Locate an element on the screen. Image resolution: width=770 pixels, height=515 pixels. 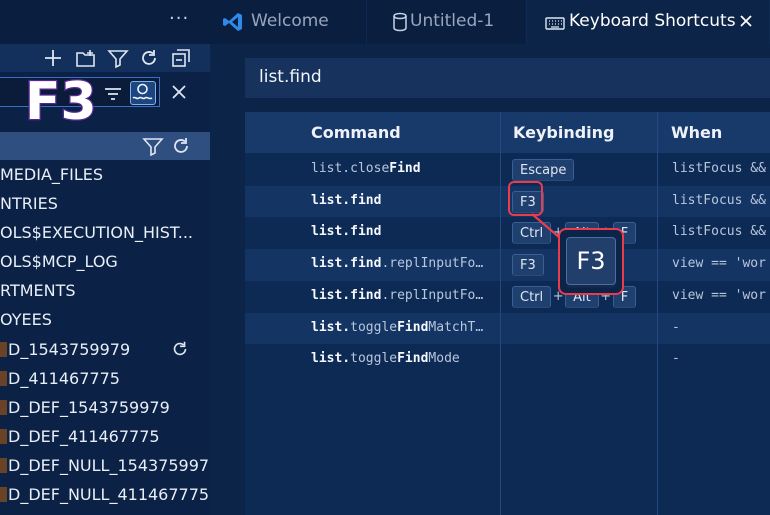
command-id: list.closeFind is located at coordinates (366, 168).